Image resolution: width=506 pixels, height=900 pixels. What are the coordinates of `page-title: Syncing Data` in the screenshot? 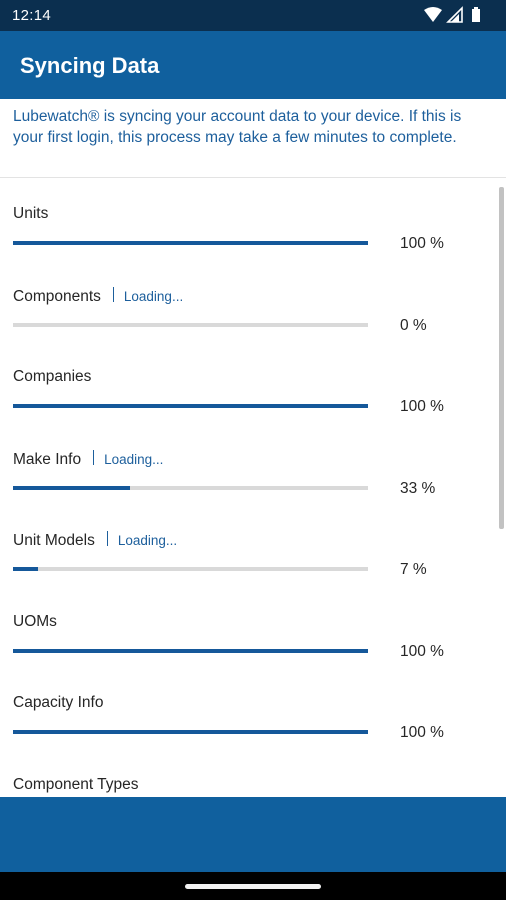 It's located at (90, 65).